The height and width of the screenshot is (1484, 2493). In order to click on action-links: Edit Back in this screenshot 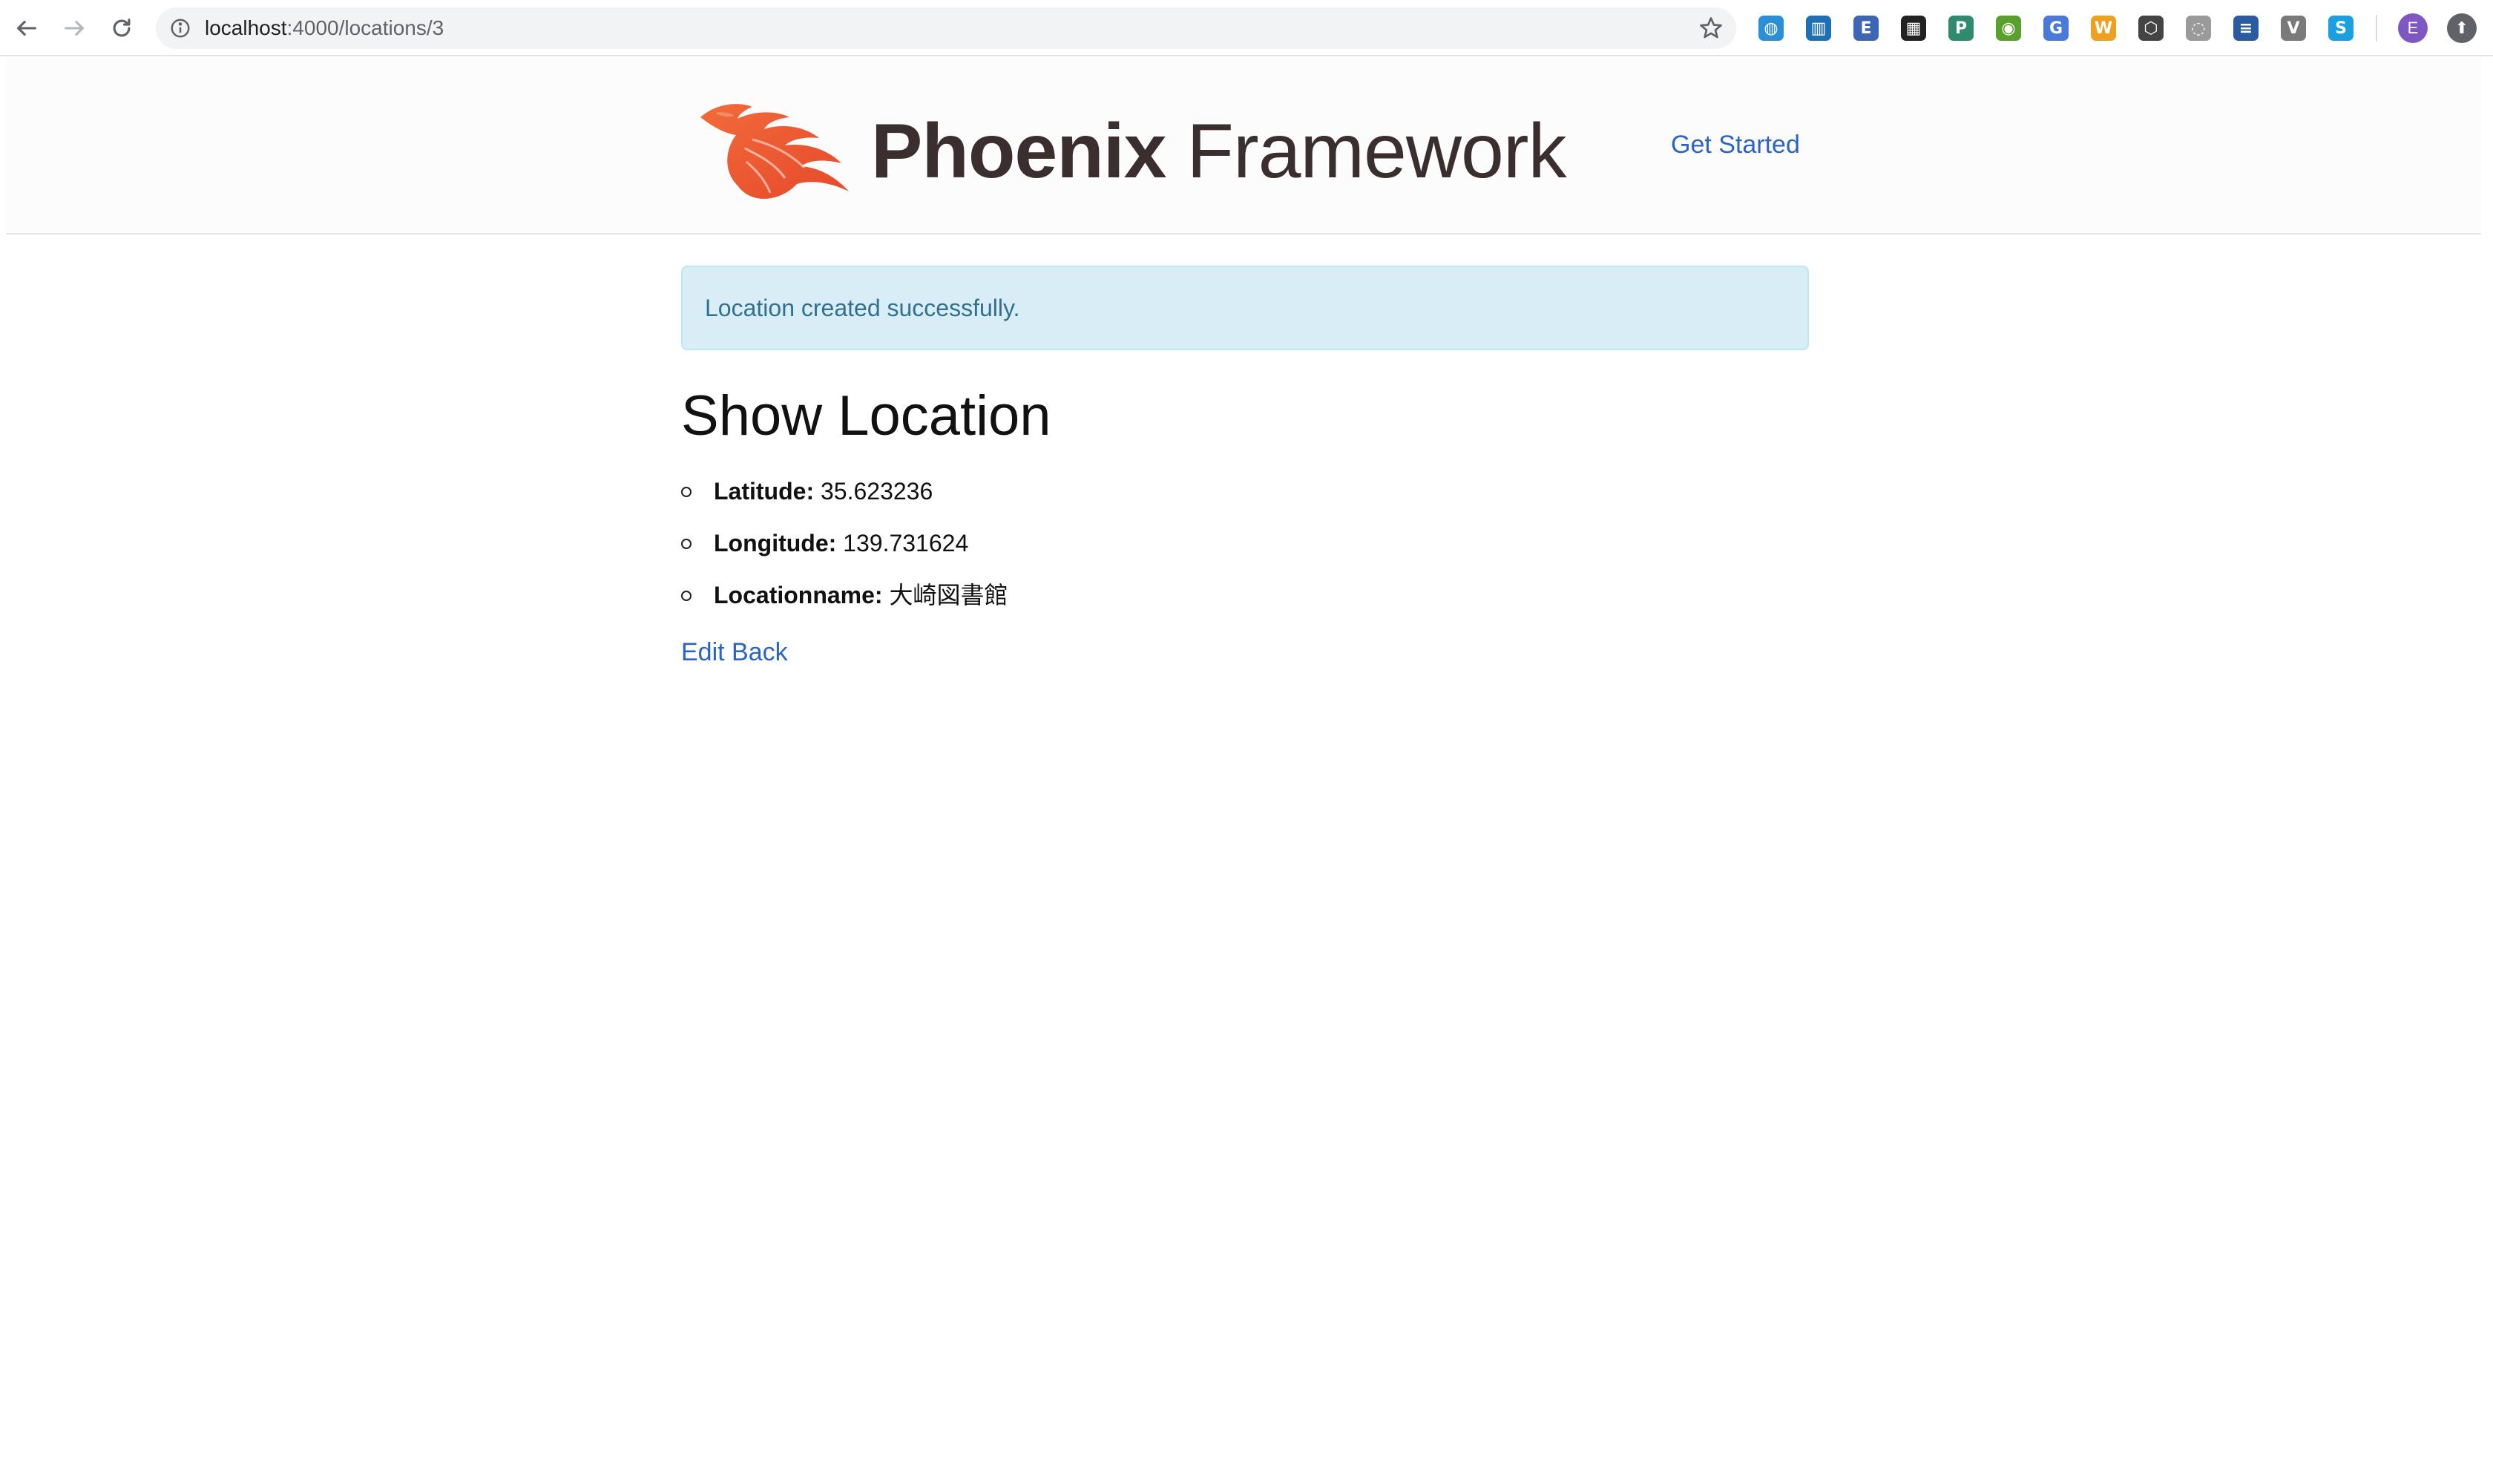, I will do `click(1245, 652)`.